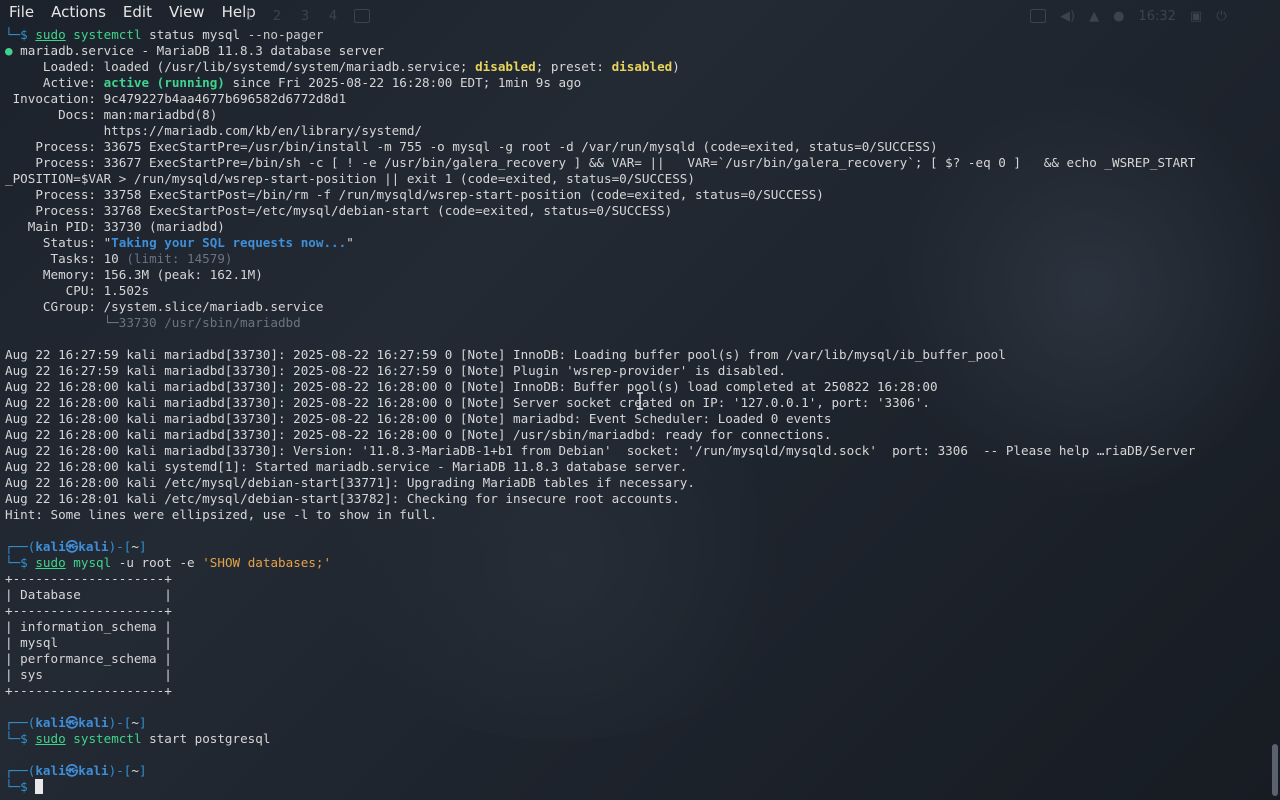 This screenshot has width=1280, height=800. What do you see at coordinates (636, 275) in the screenshot?
I see `terminal-line: Memory: 156.3M (peak: 162.1M)` at bounding box center [636, 275].